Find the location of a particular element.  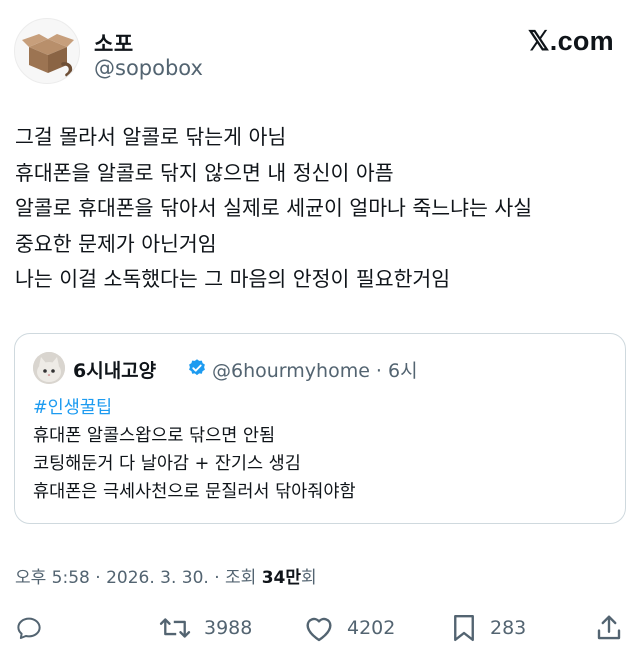

tweet-line: 나는 이걸 소독했다는 그 마음의 안정이 필요한거임 is located at coordinates (233, 279).